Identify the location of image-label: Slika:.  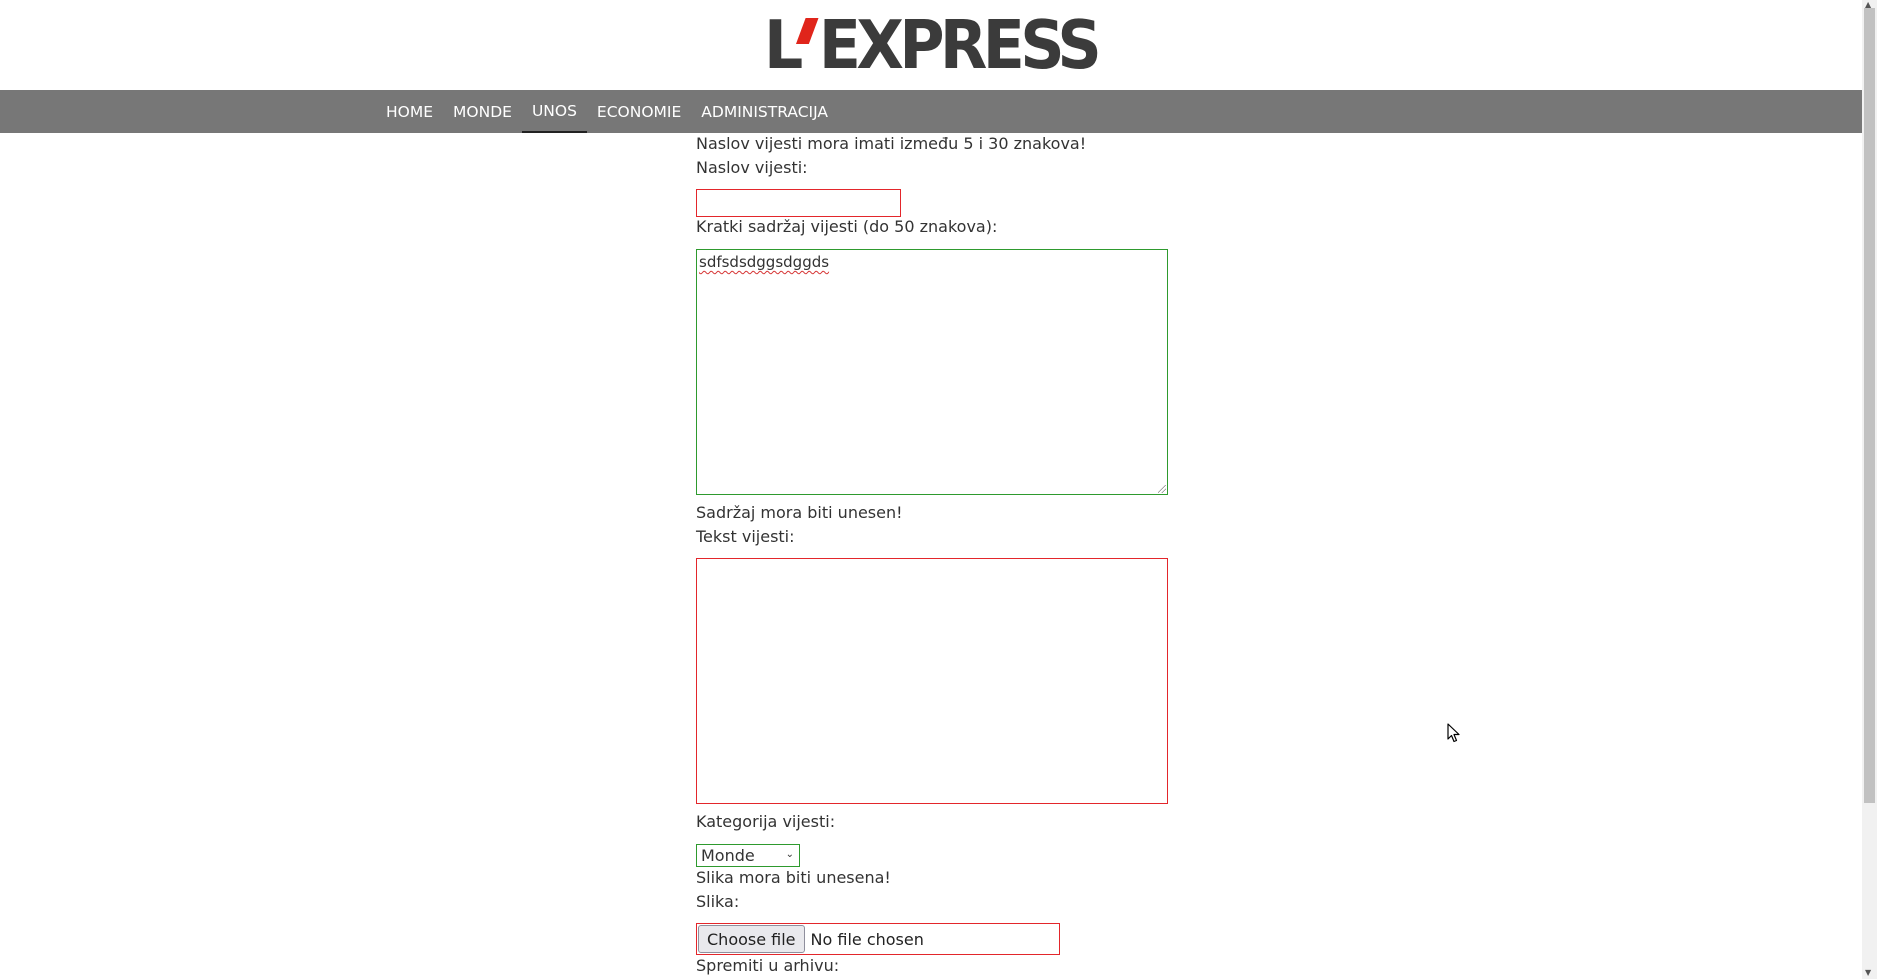
(718, 901).